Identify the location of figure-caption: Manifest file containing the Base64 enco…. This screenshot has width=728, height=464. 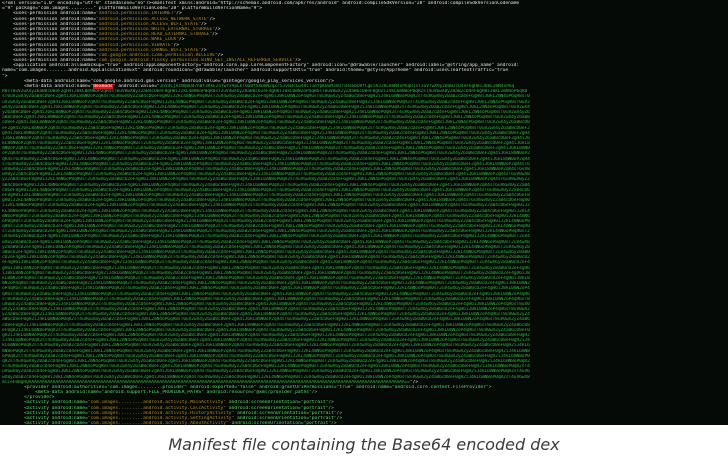
(364, 444).